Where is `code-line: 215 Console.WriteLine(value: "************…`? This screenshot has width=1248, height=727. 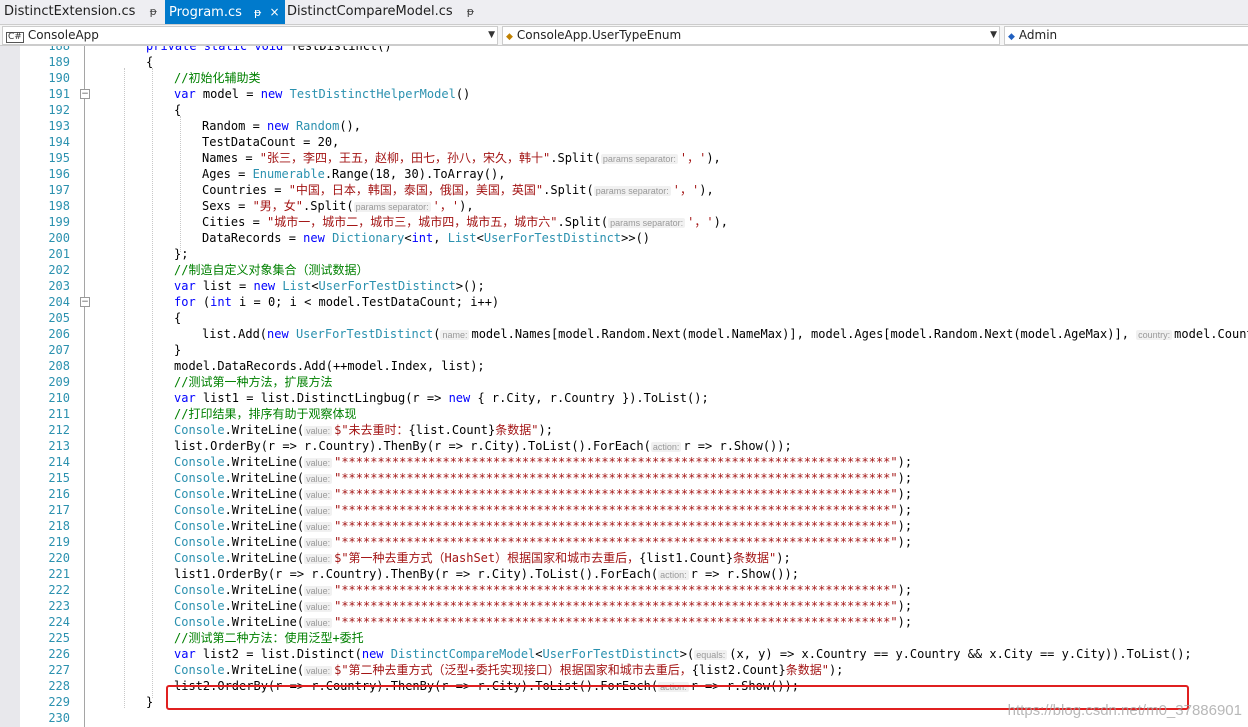
code-line: 215 Console.WriteLine(value: "************… is located at coordinates (624, 478).